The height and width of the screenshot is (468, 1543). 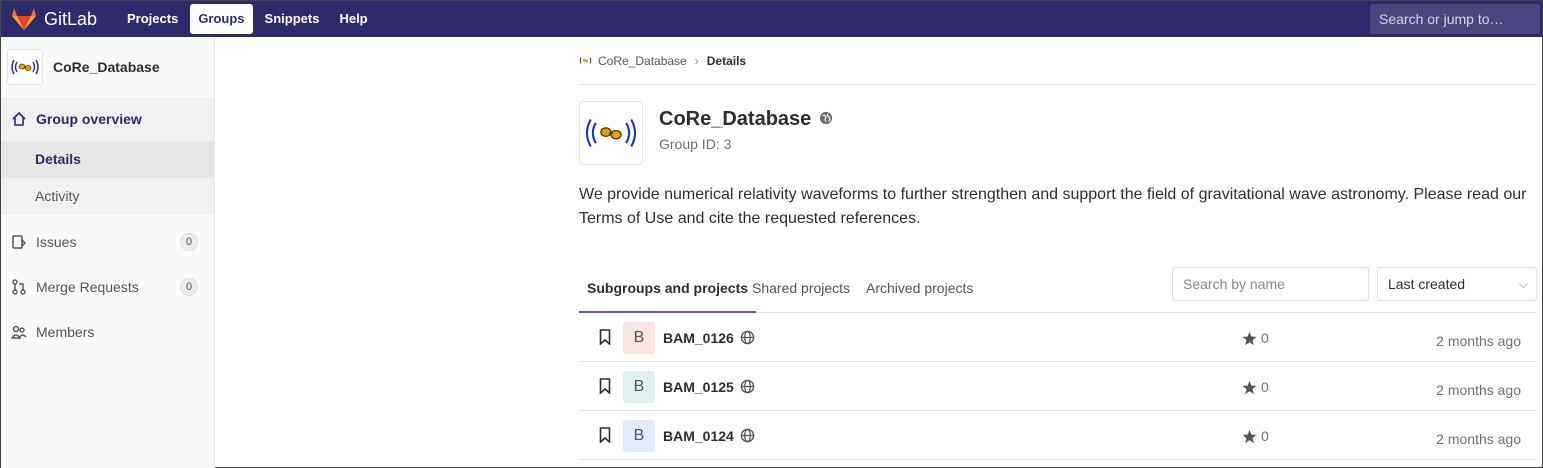 What do you see at coordinates (695, 144) in the screenshot?
I see `group-id: Group ID: 3` at bounding box center [695, 144].